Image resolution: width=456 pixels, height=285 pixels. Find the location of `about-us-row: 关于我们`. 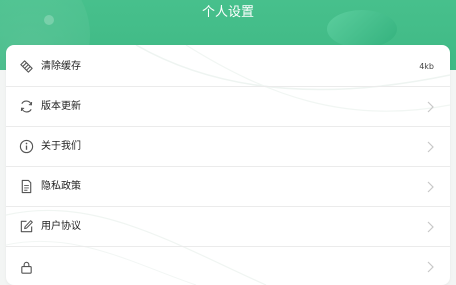

about-us-row: 关于我们 is located at coordinates (228, 147).